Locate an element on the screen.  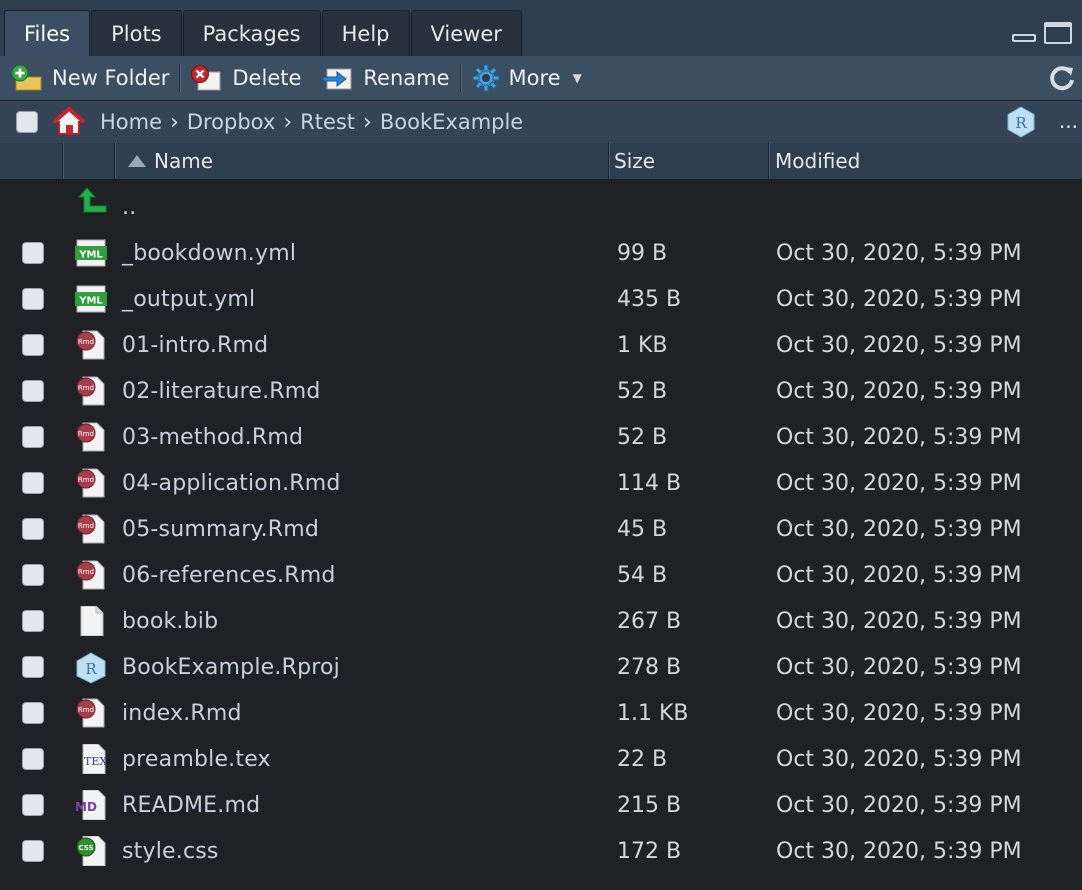
rename-icon is located at coordinates (337, 79).